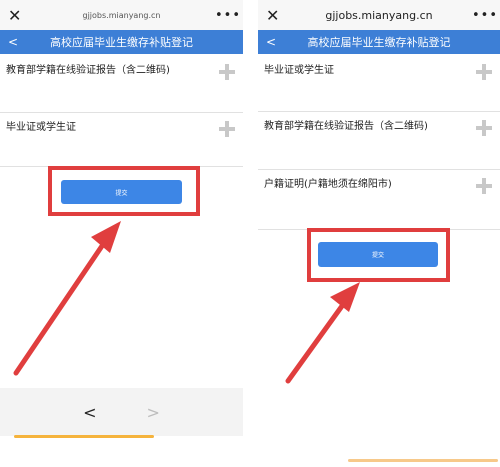 This screenshot has height=467, width=500. Describe the element at coordinates (121, 412) in the screenshot. I see `bottom-navigation: < >` at that location.